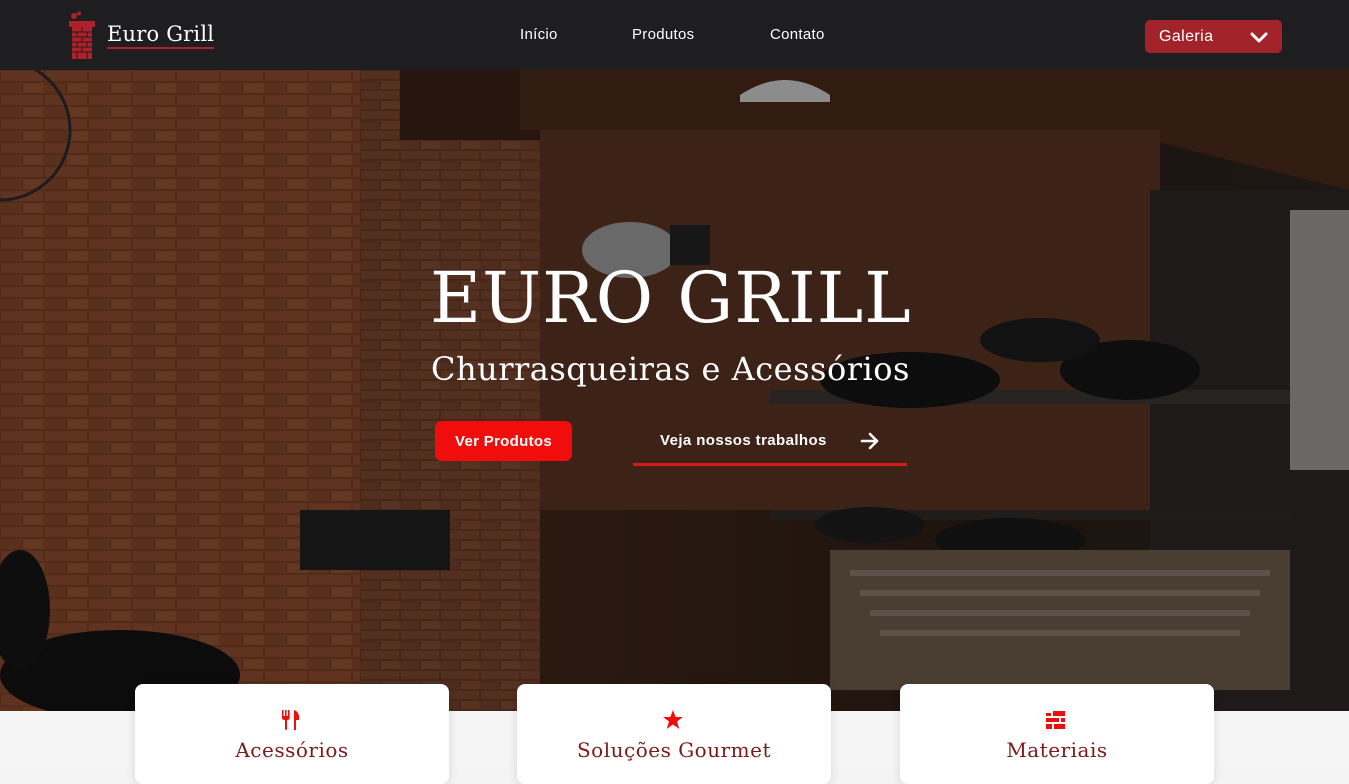 Image resolution: width=1349 pixels, height=784 pixels. What do you see at coordinates (674, 734) in the screenshot?
I see `feature-card-solucoes-gourmet: Soluções Gourmet` at bounding box center [674, 734].